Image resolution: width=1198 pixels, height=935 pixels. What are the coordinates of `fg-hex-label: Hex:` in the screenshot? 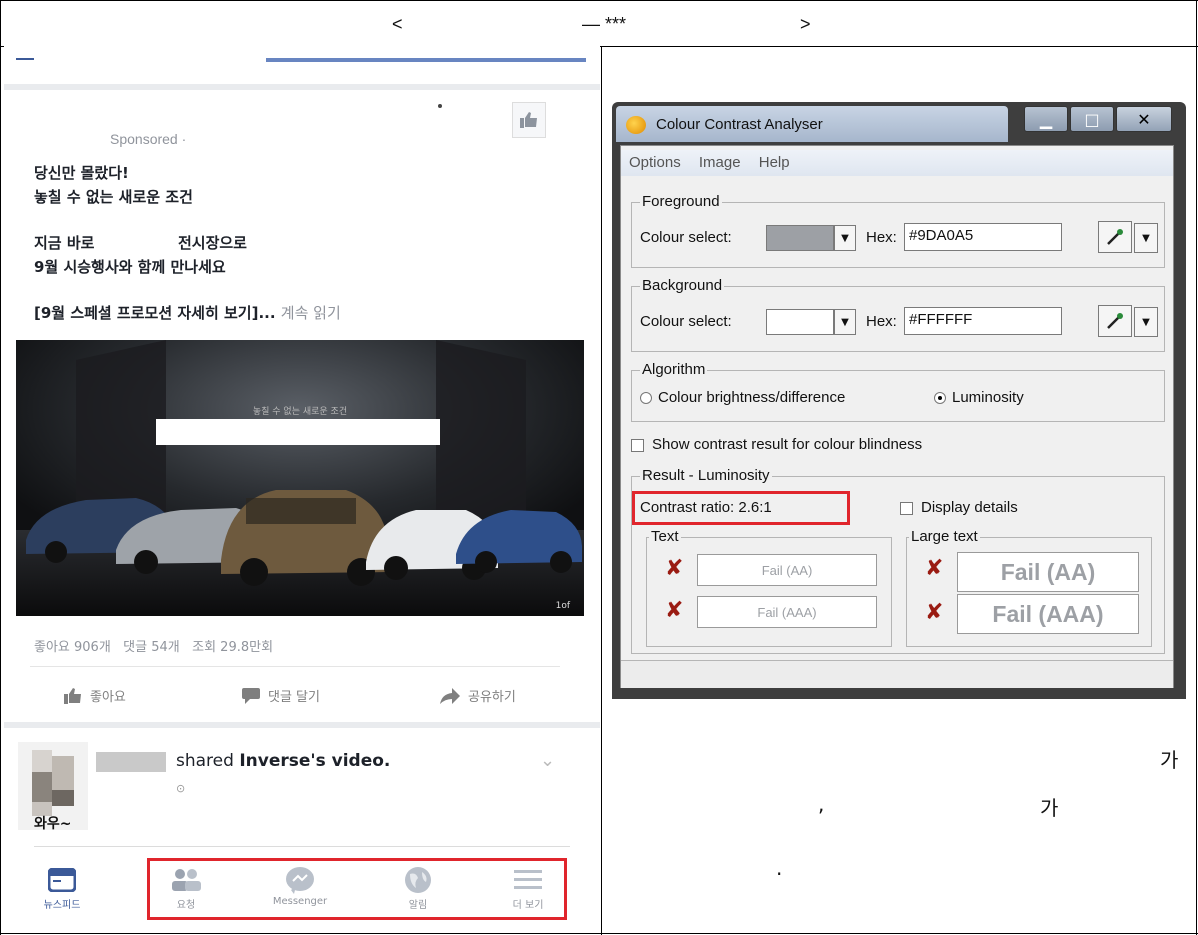 It's located at (881, 237).